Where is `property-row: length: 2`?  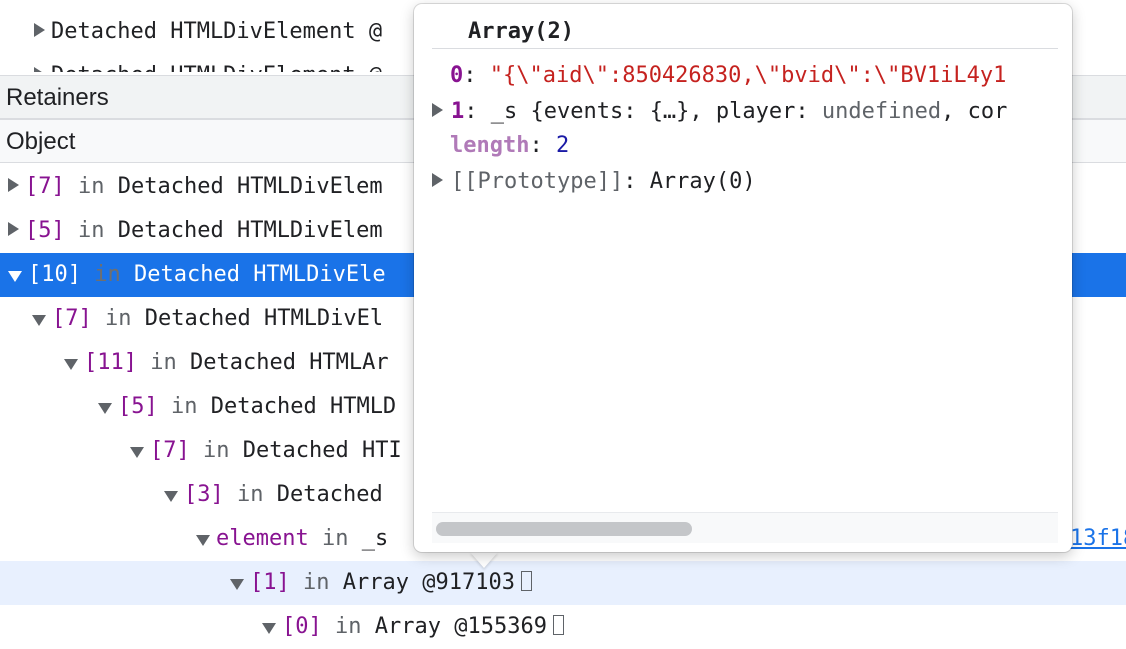 property-row: length: 2 is located at coordinates (509, 146).